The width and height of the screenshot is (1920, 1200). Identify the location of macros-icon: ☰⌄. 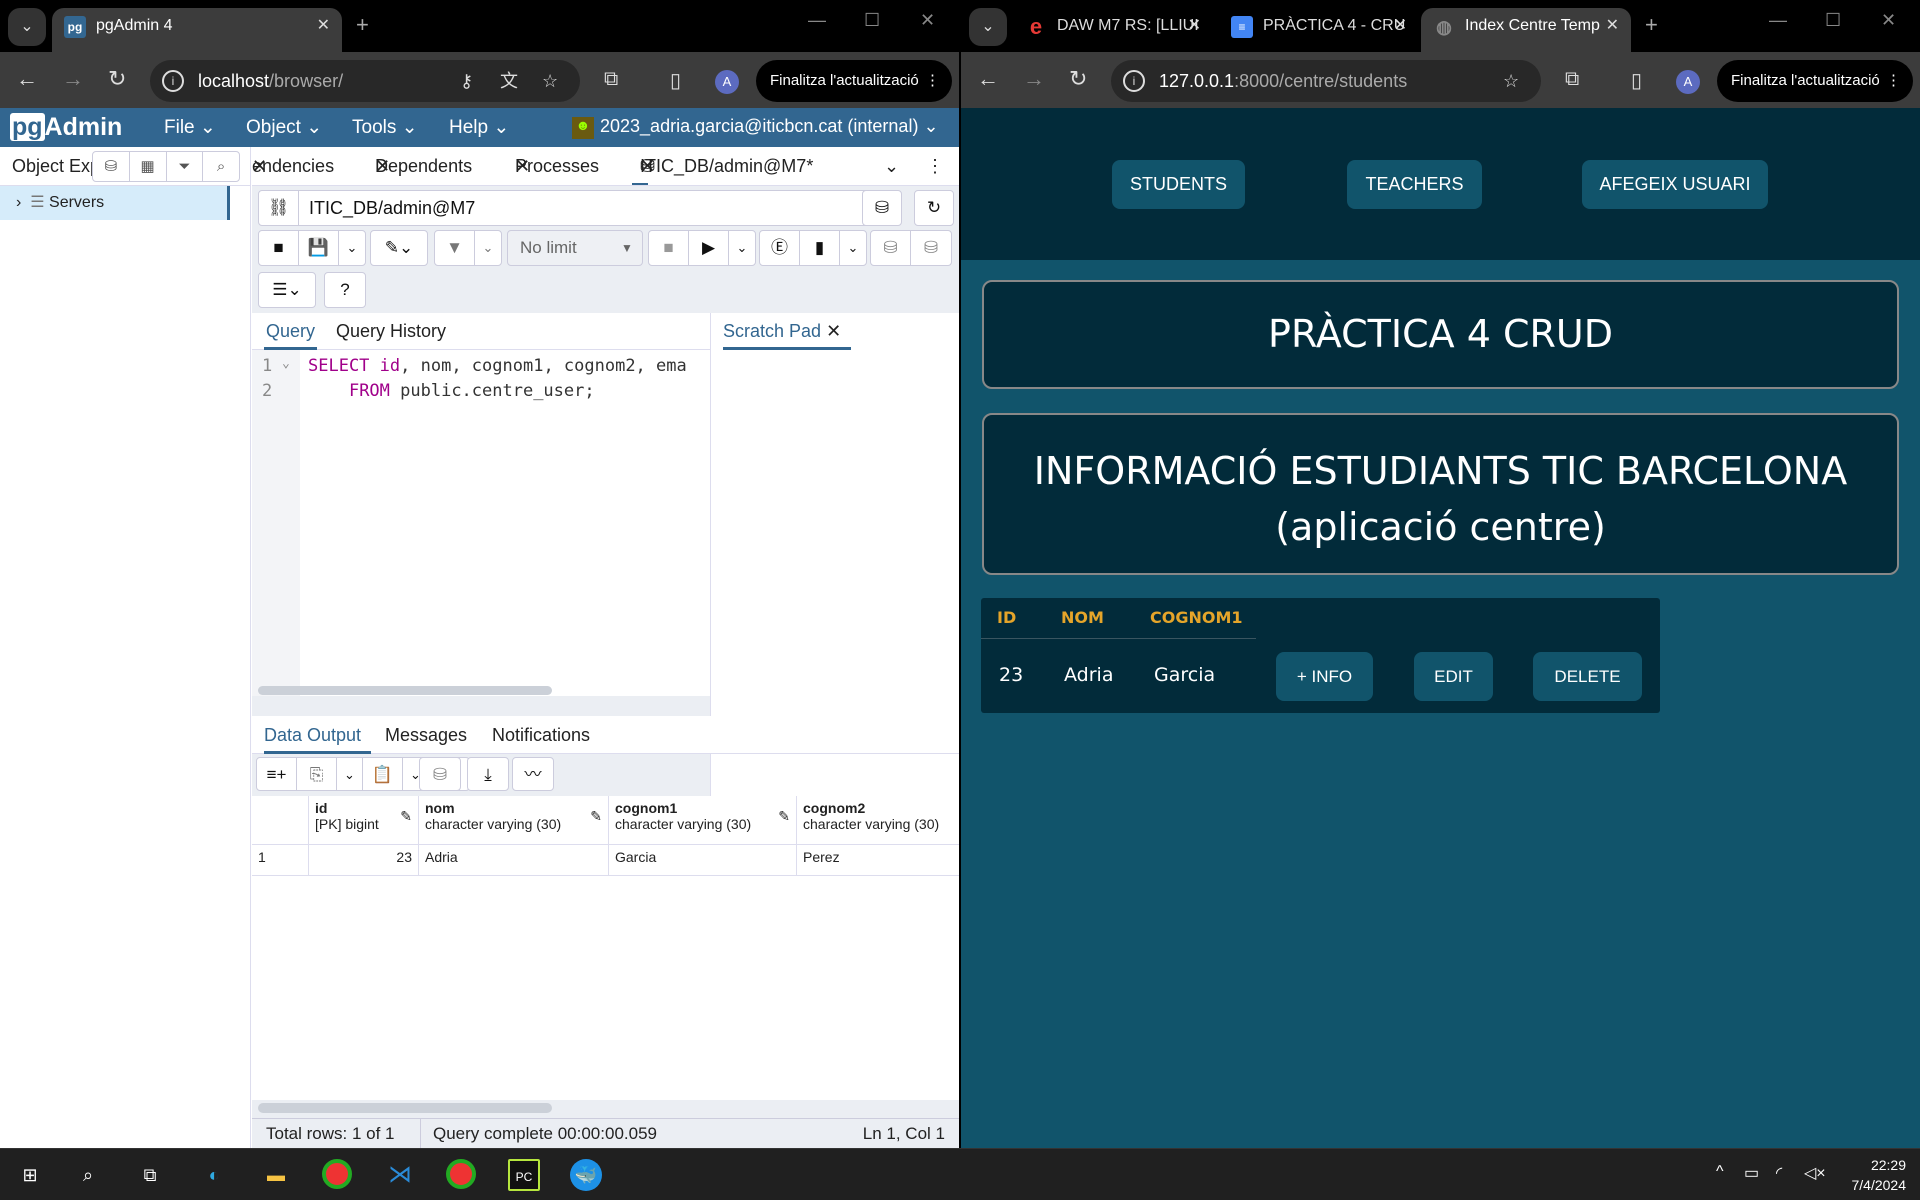
(287, 290).